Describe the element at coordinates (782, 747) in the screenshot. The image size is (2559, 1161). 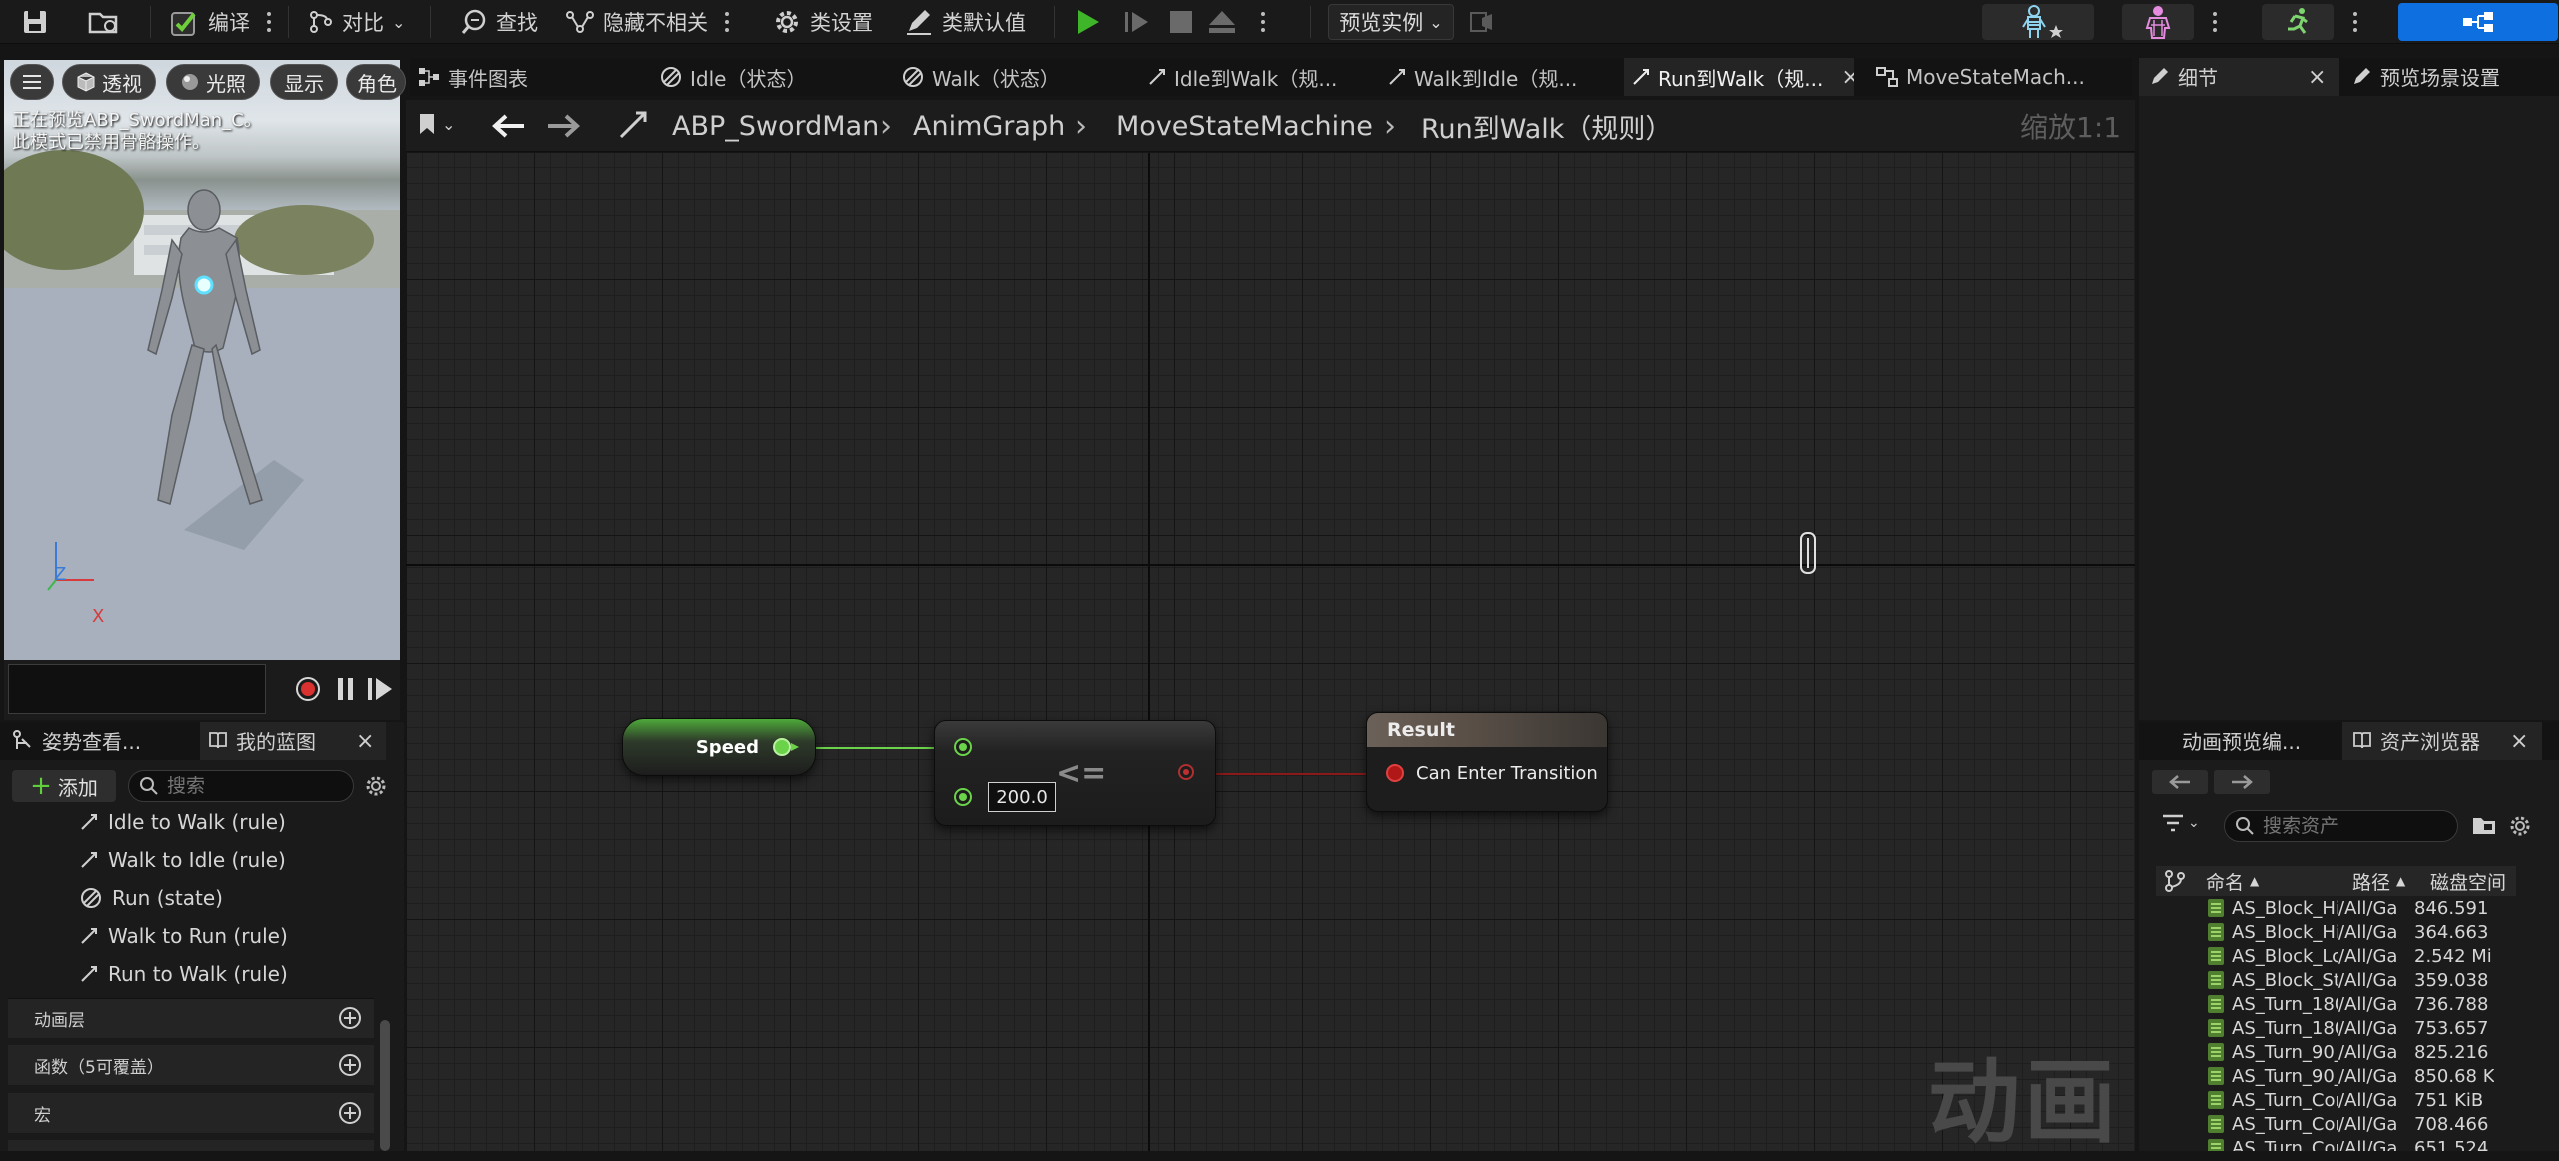
I see `speed-output-pin` at that location.